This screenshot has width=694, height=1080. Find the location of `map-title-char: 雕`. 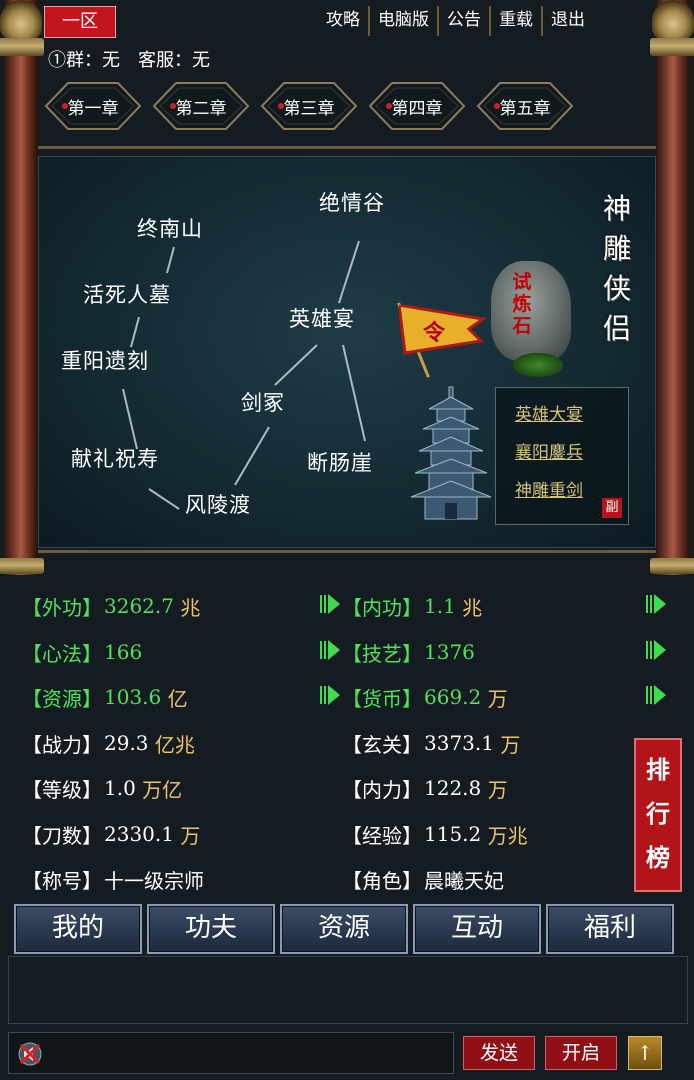

map-title-char: 雕 is located at coordinates (616, 248).